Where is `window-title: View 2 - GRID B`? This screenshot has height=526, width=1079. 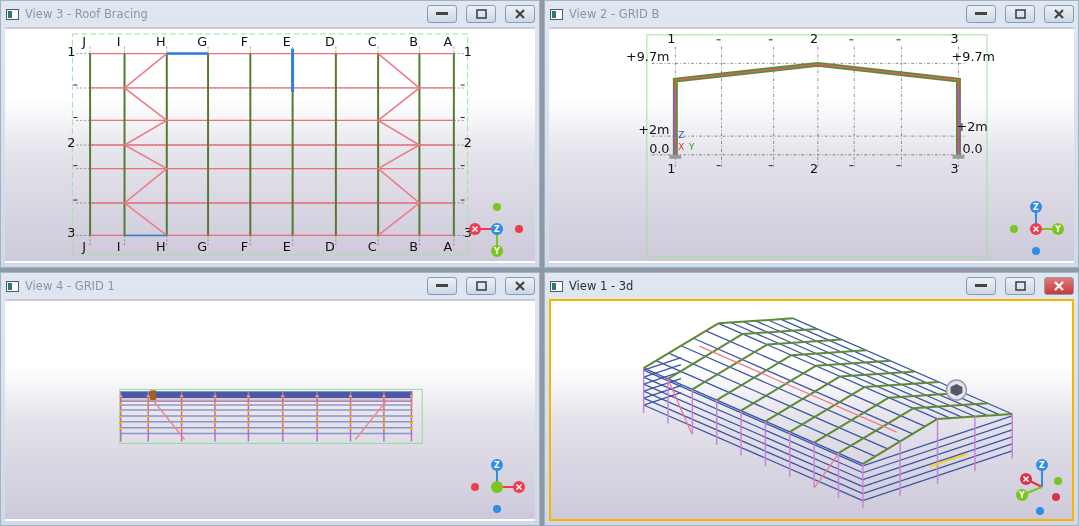 window-title: View 2 - GRID B is located at coordinates (615, 14).